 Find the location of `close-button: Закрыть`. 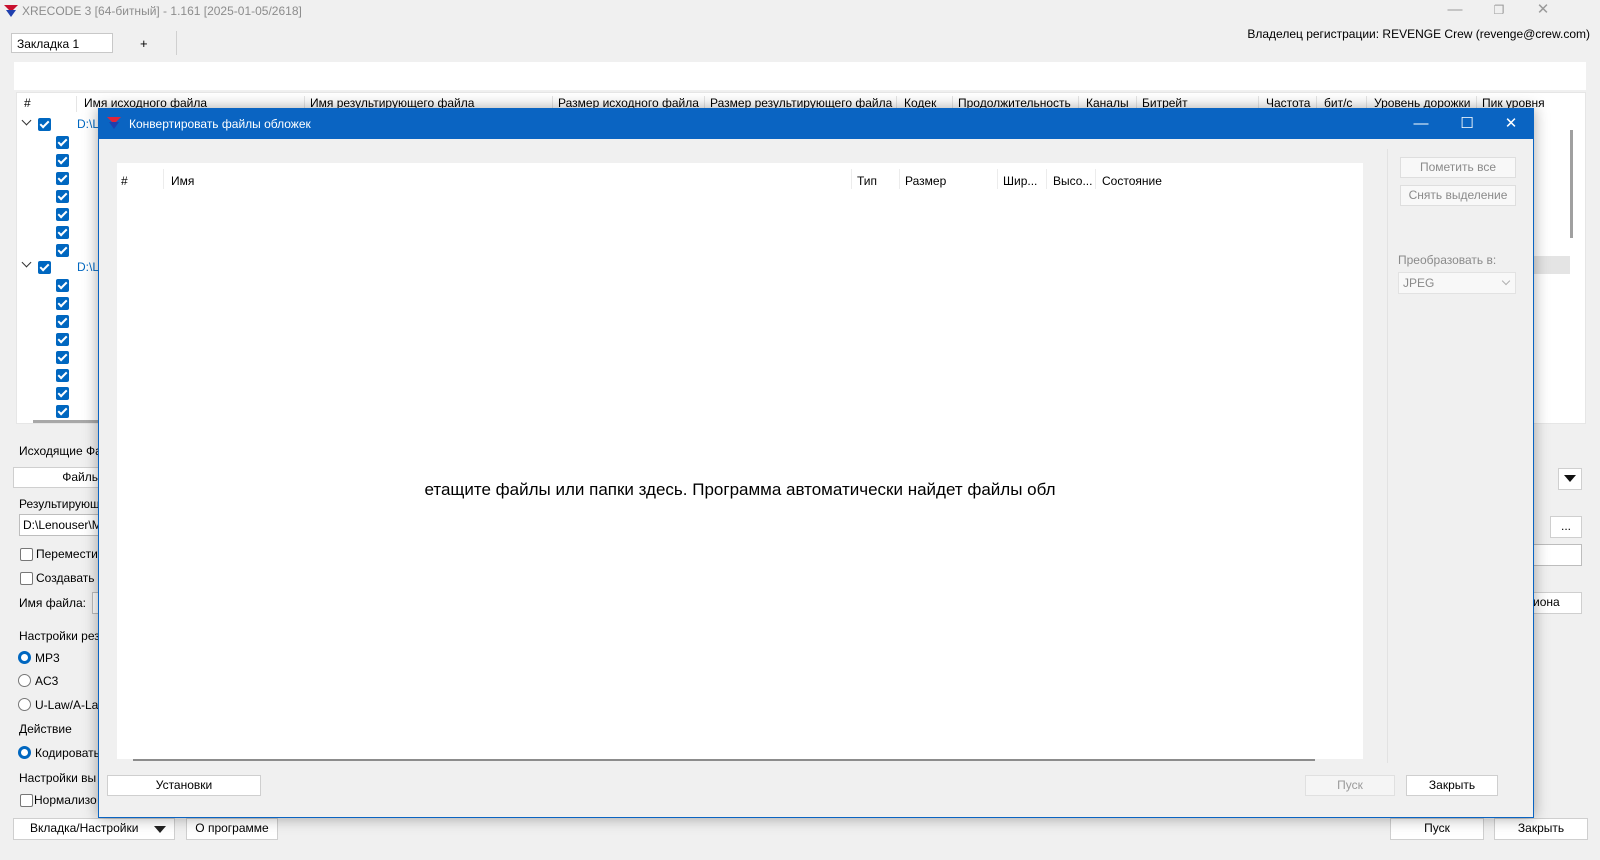

close-button: Закрыть is located at coordinates (1541, 829).